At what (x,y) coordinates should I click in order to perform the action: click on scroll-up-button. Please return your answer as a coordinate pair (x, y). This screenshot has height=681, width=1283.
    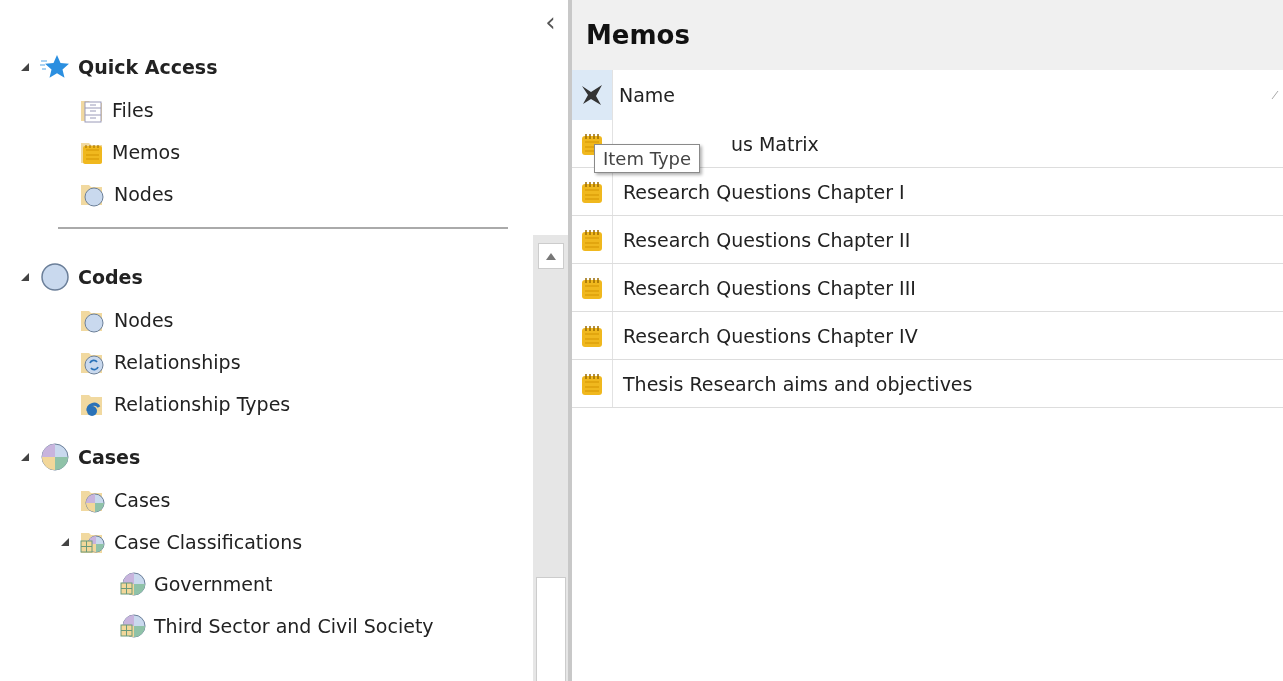
    Looking at the image, I should click on (550, 256).